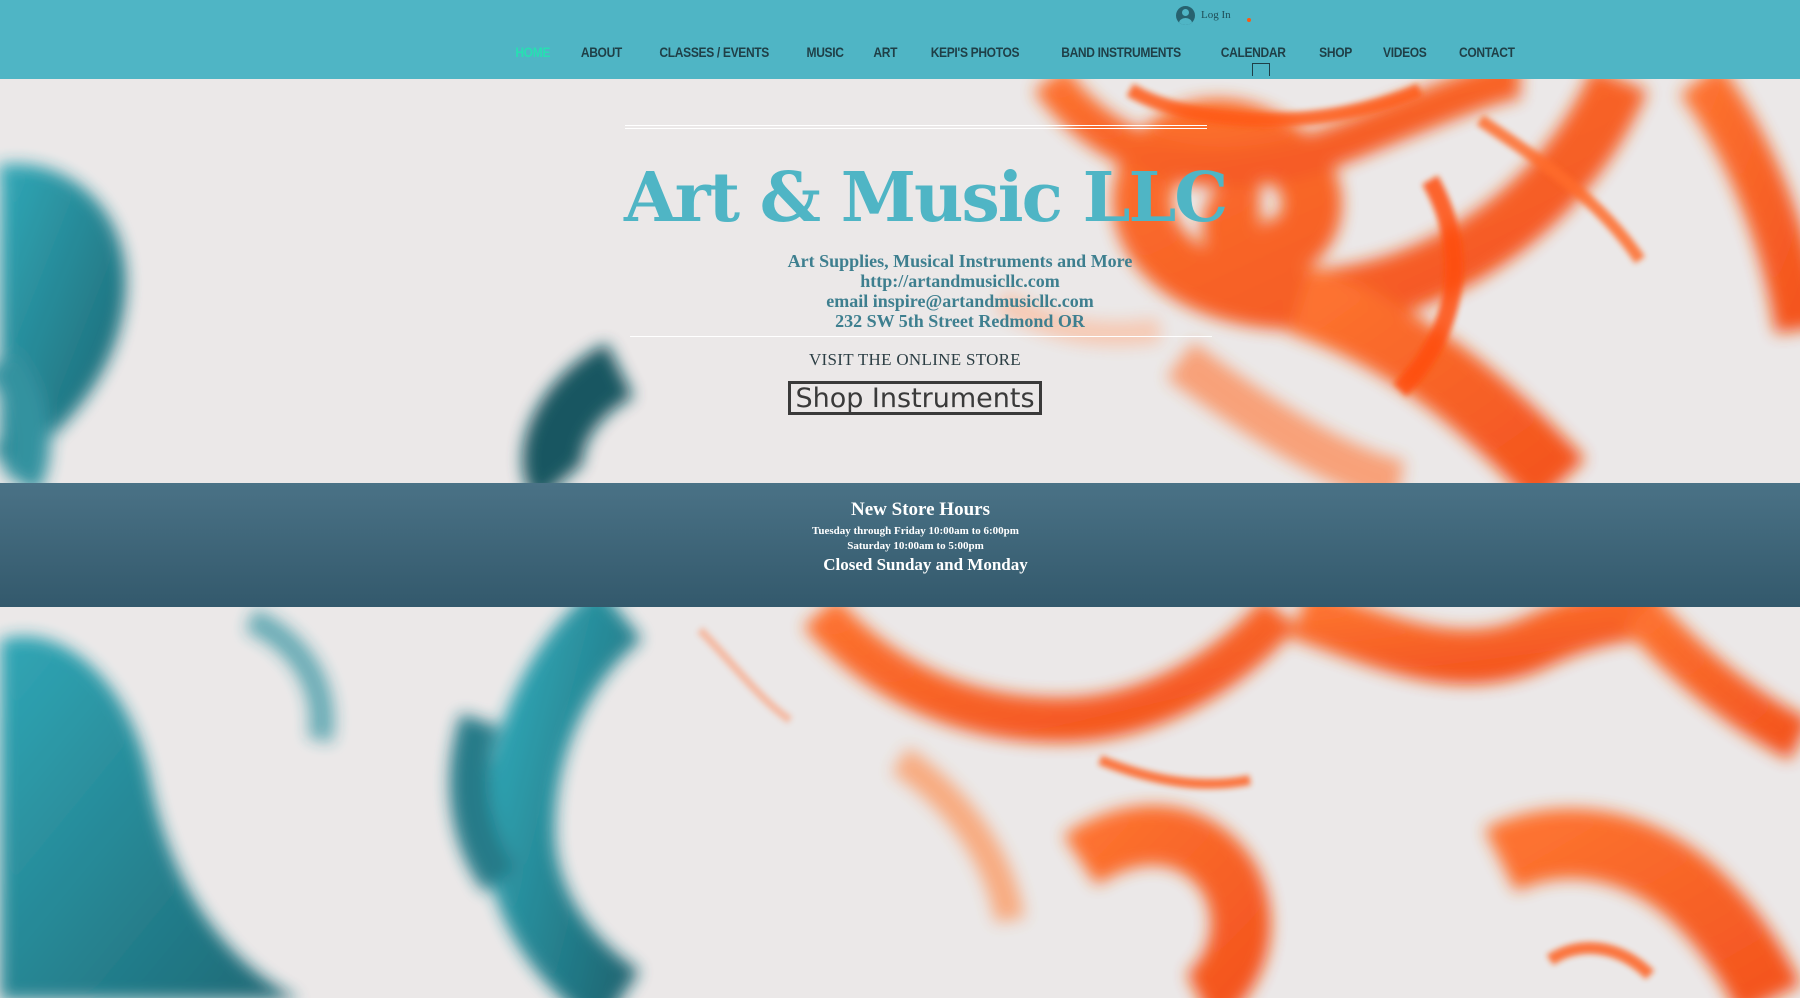  Describe the element at coordinates (1261, 69) in the screenshot. I see `nav-more-marker` at that location.